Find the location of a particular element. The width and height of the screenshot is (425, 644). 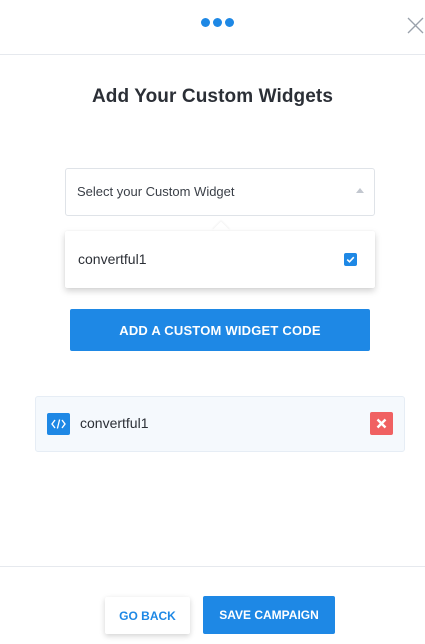

page-title: Add Your Custom Widgets is located at coordinates (212, 96).